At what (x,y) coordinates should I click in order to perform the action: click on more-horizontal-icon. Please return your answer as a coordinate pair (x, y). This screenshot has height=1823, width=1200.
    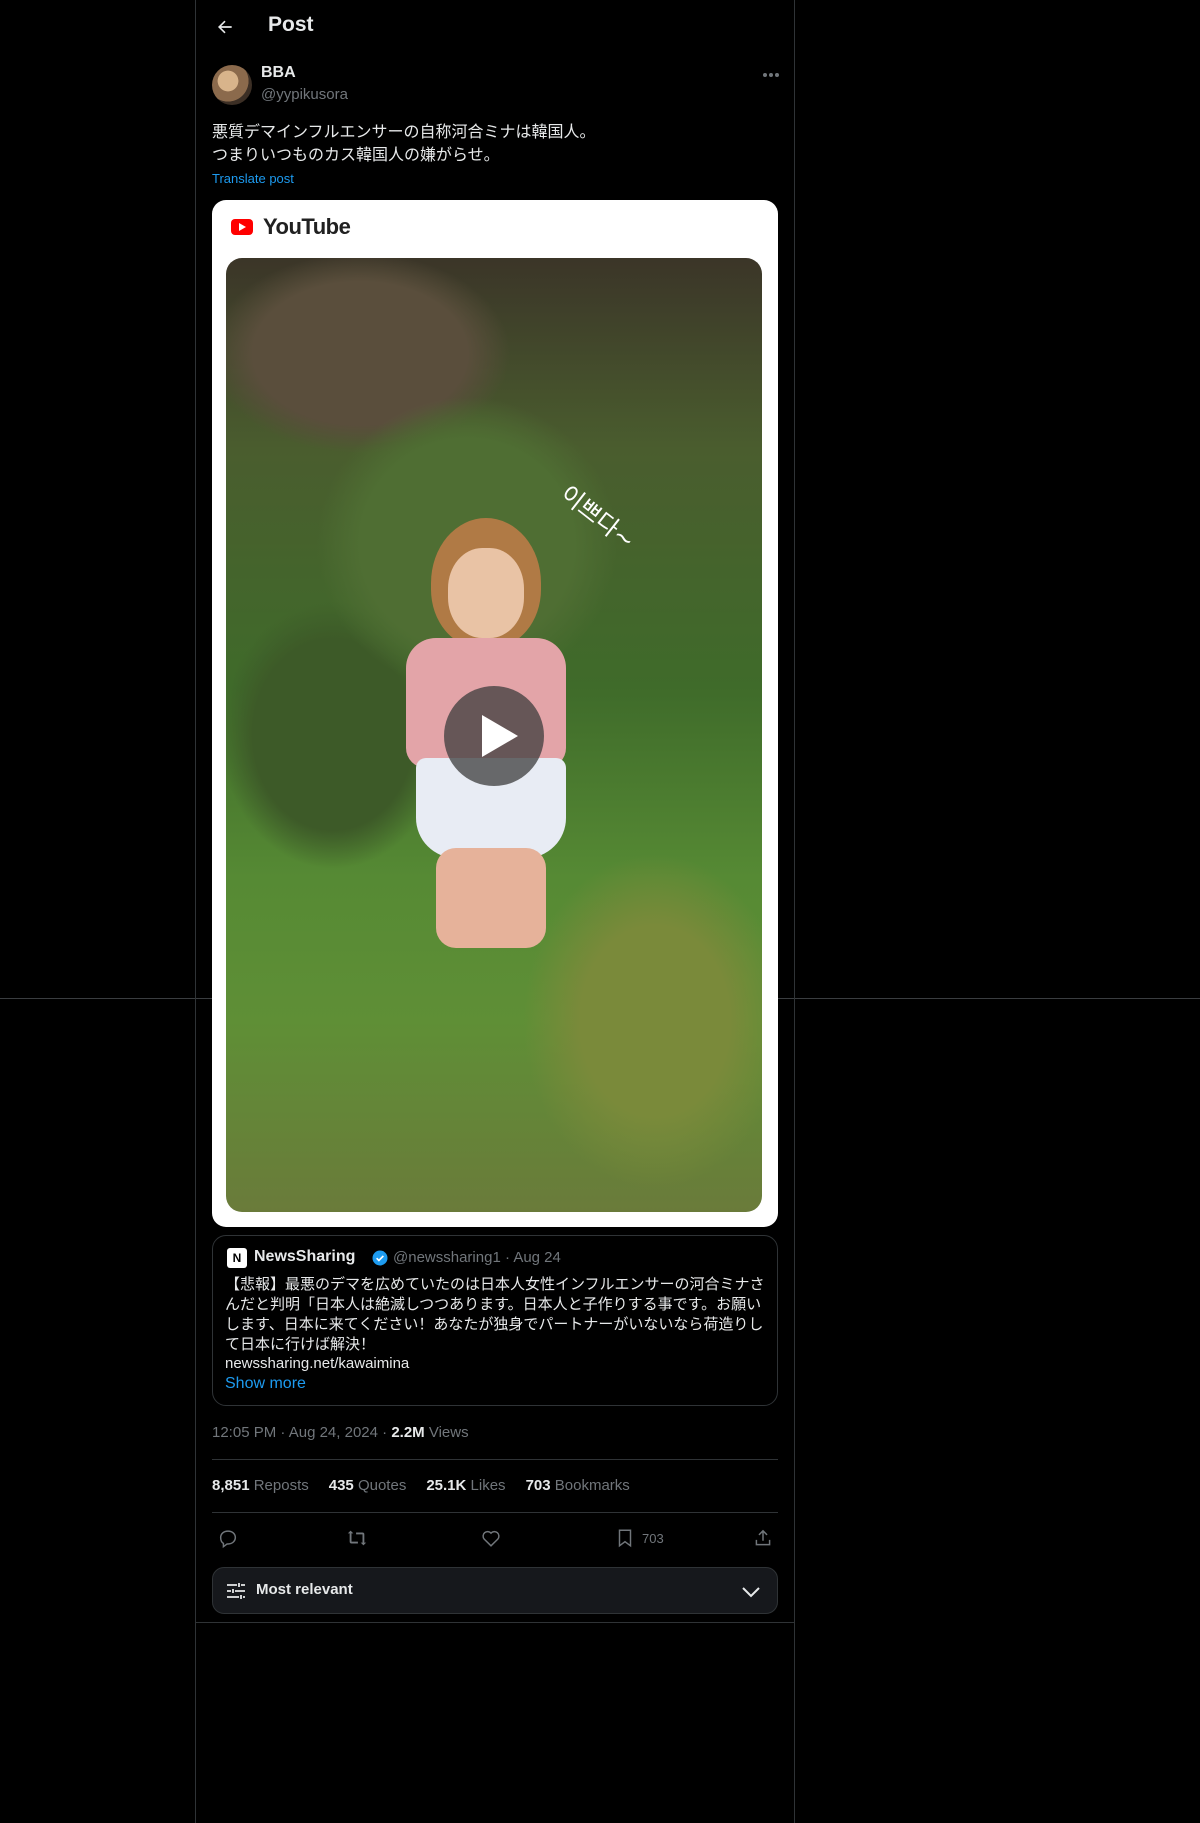
    Looking at the image, I should click on (771, 75).